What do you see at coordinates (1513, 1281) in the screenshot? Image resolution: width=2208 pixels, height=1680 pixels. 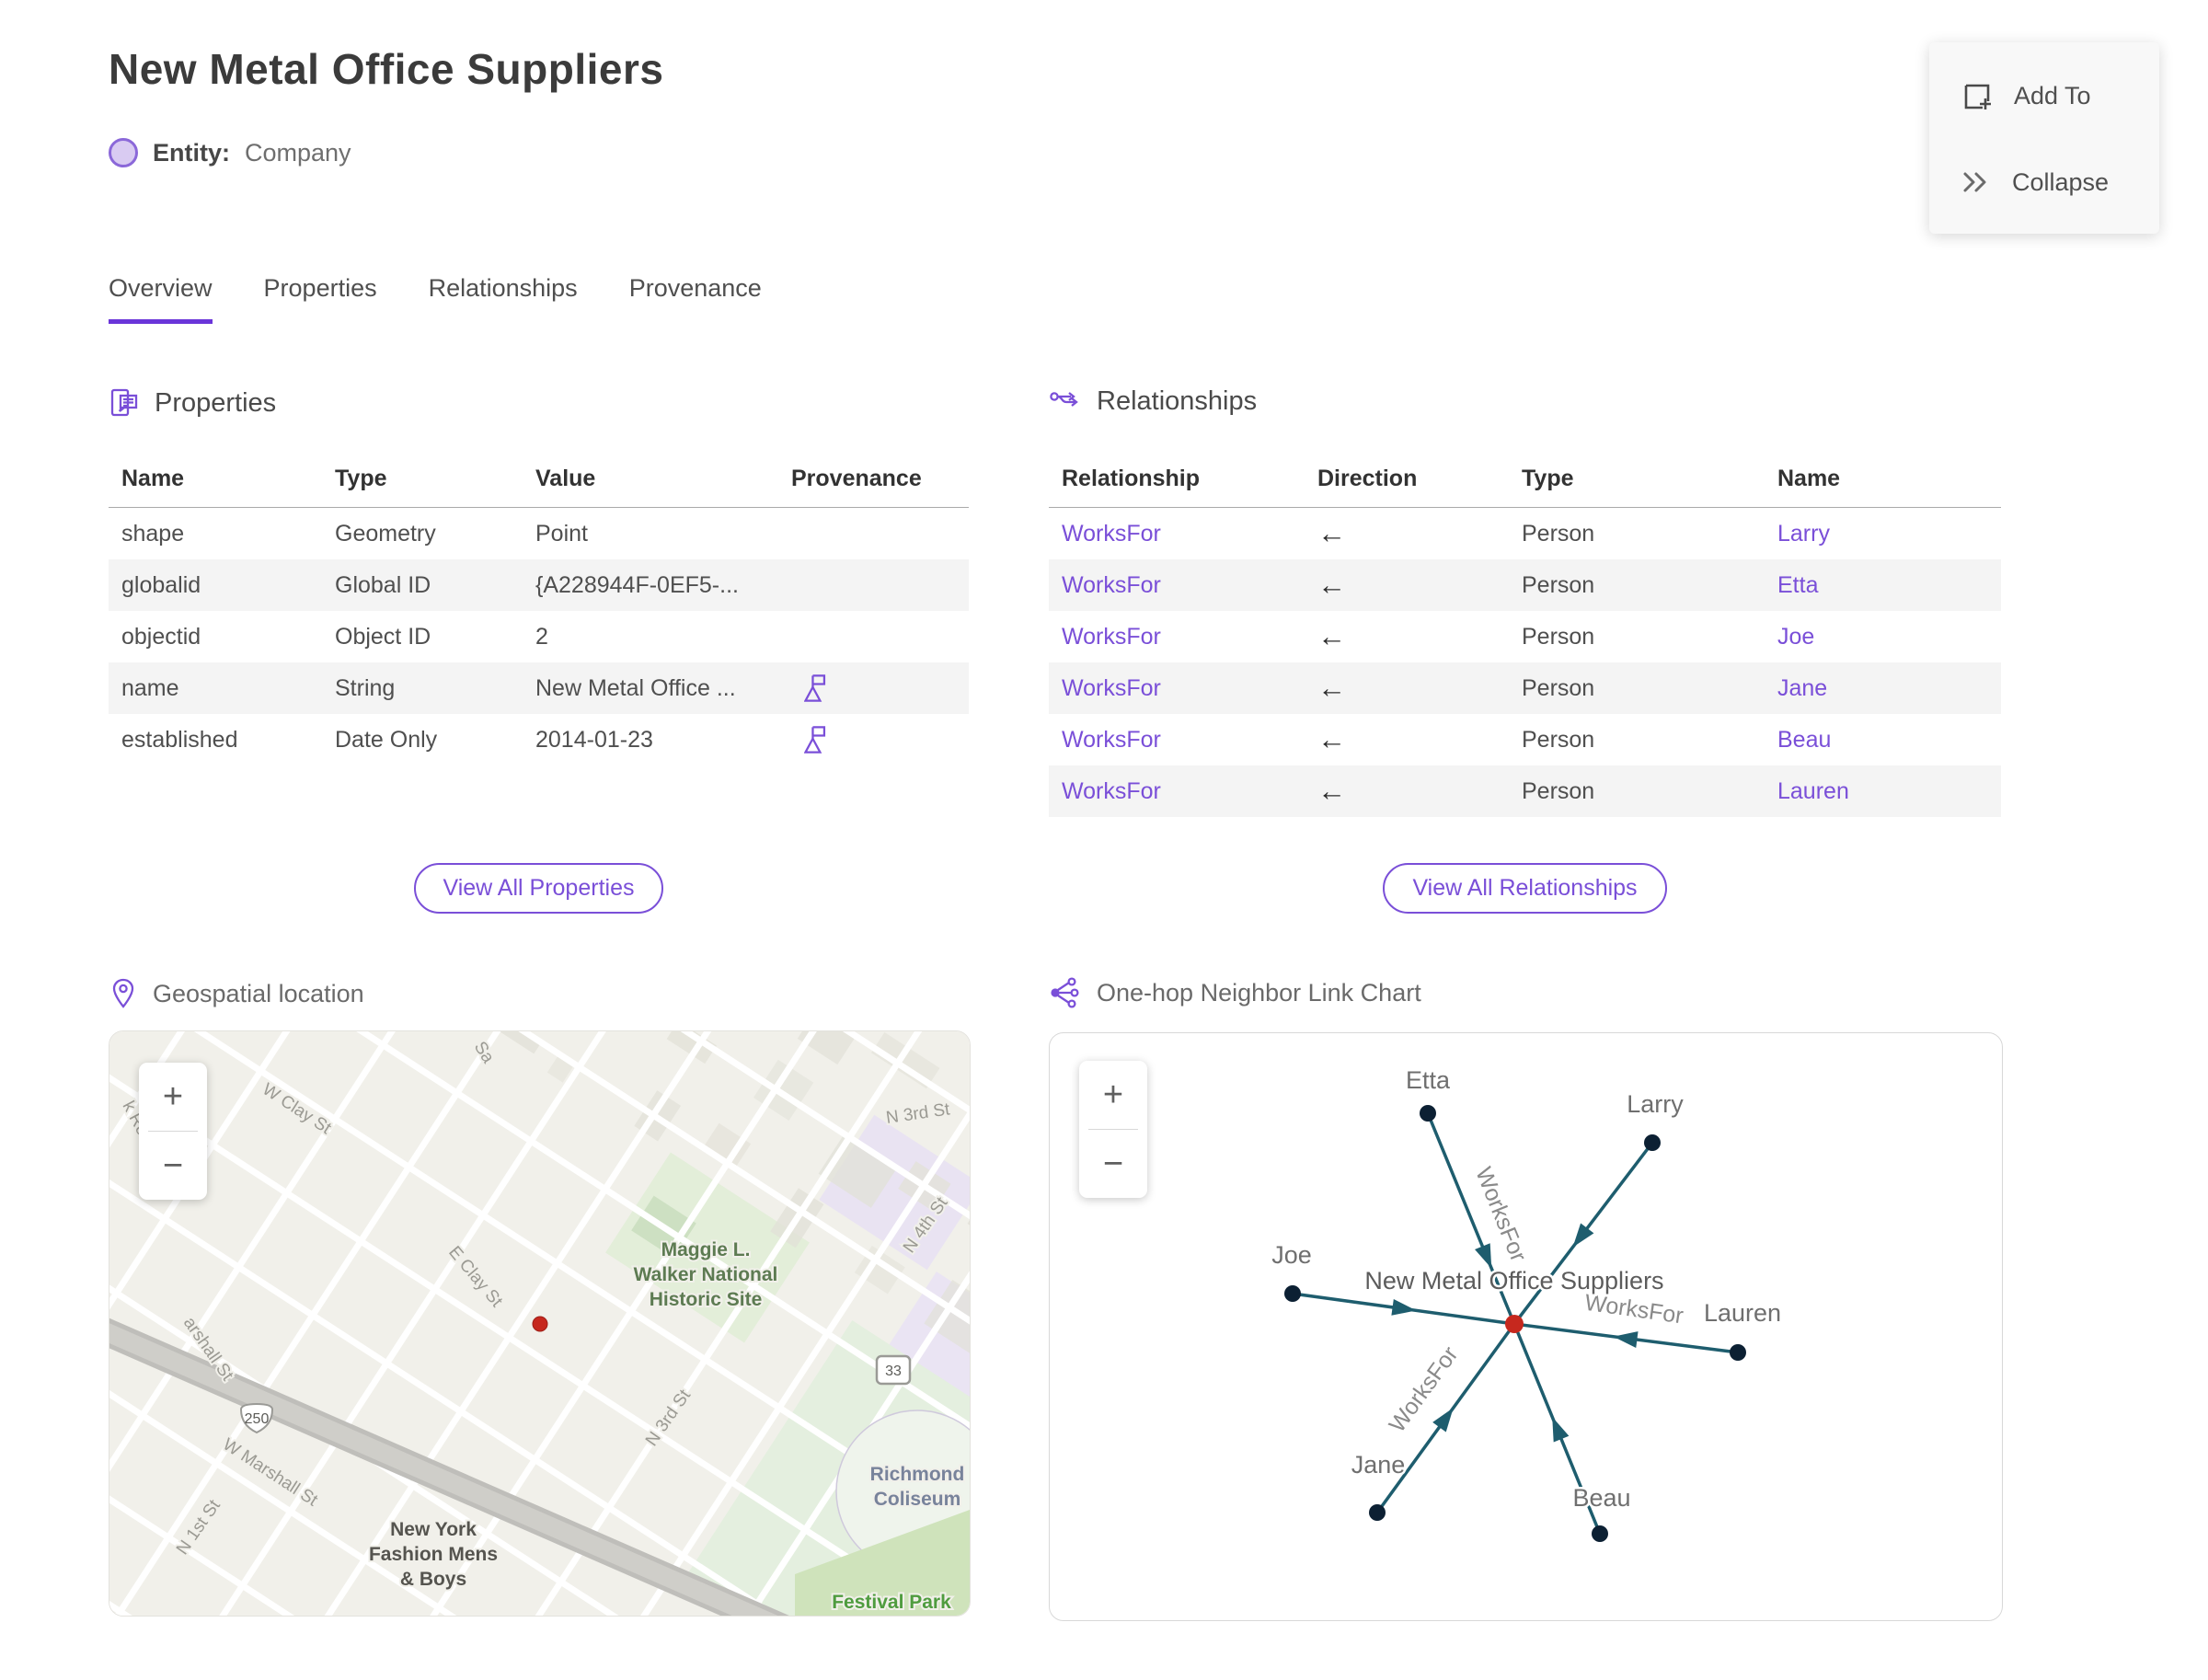 I see `center-node-label: New Metal Office Suppliers` at bounding box center [1513, 1281].